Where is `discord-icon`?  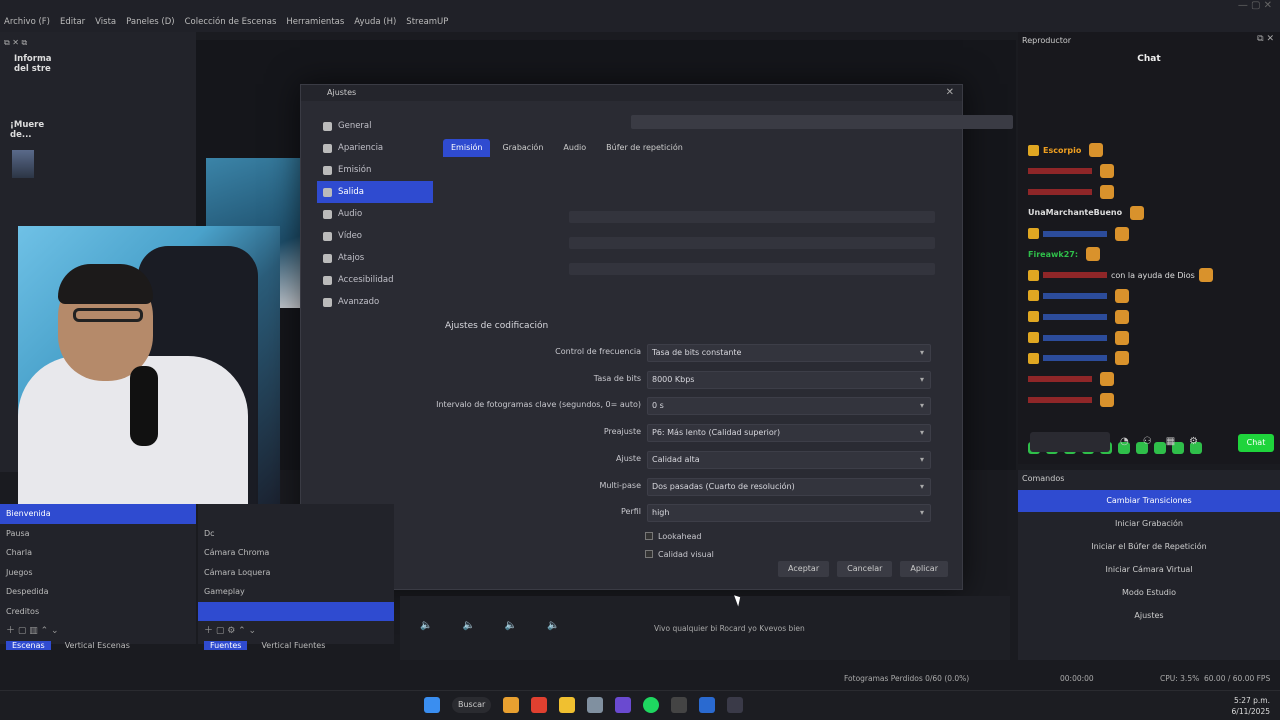 discord-icon is located at coordinates (623, 705).